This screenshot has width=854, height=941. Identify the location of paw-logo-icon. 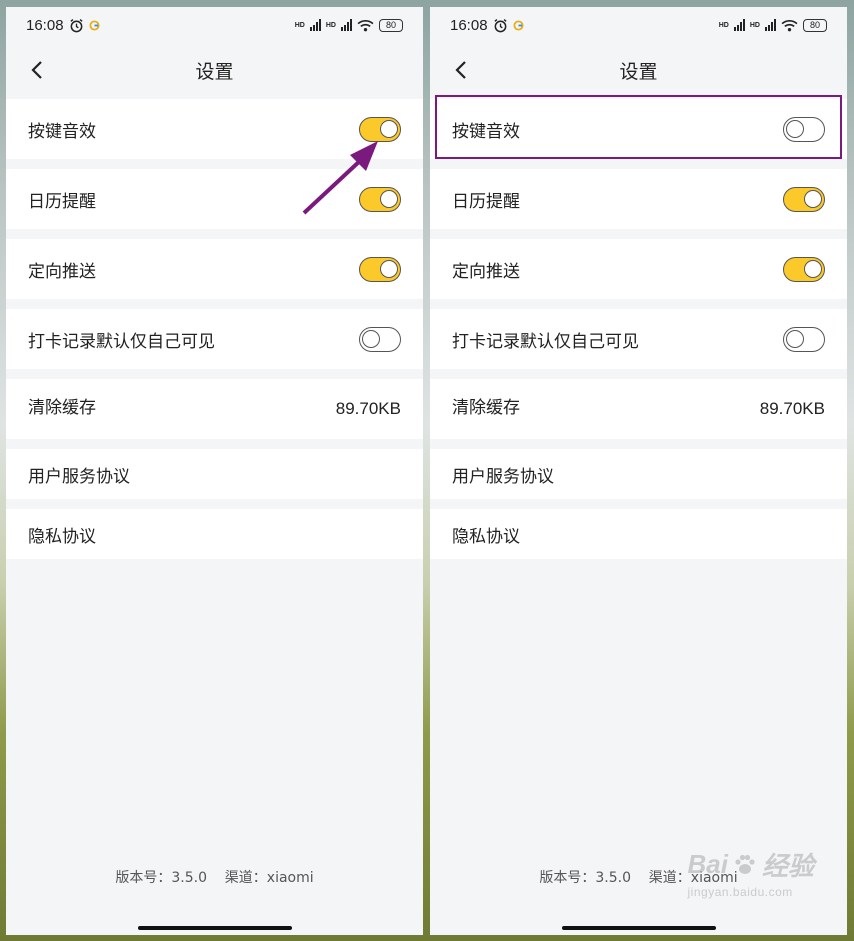
(745, 864).